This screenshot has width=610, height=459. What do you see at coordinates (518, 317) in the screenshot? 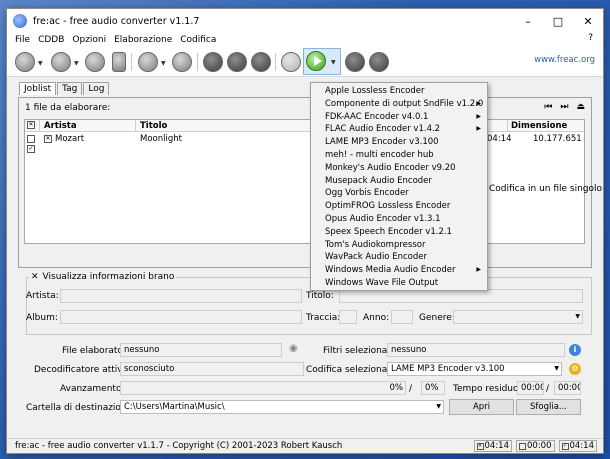
I see `genre-select: ▼` at bounding box center [518, 317].